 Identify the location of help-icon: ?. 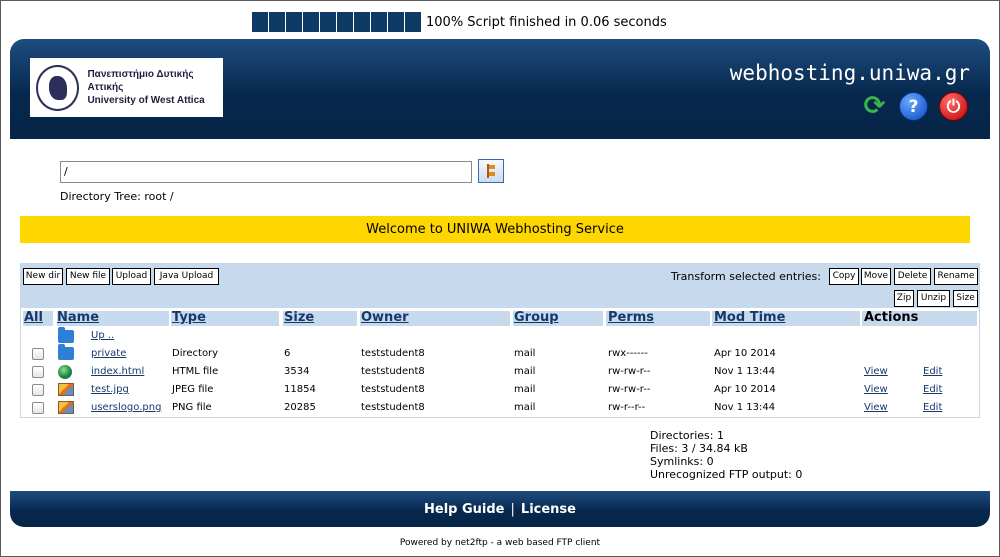
(913, 106).